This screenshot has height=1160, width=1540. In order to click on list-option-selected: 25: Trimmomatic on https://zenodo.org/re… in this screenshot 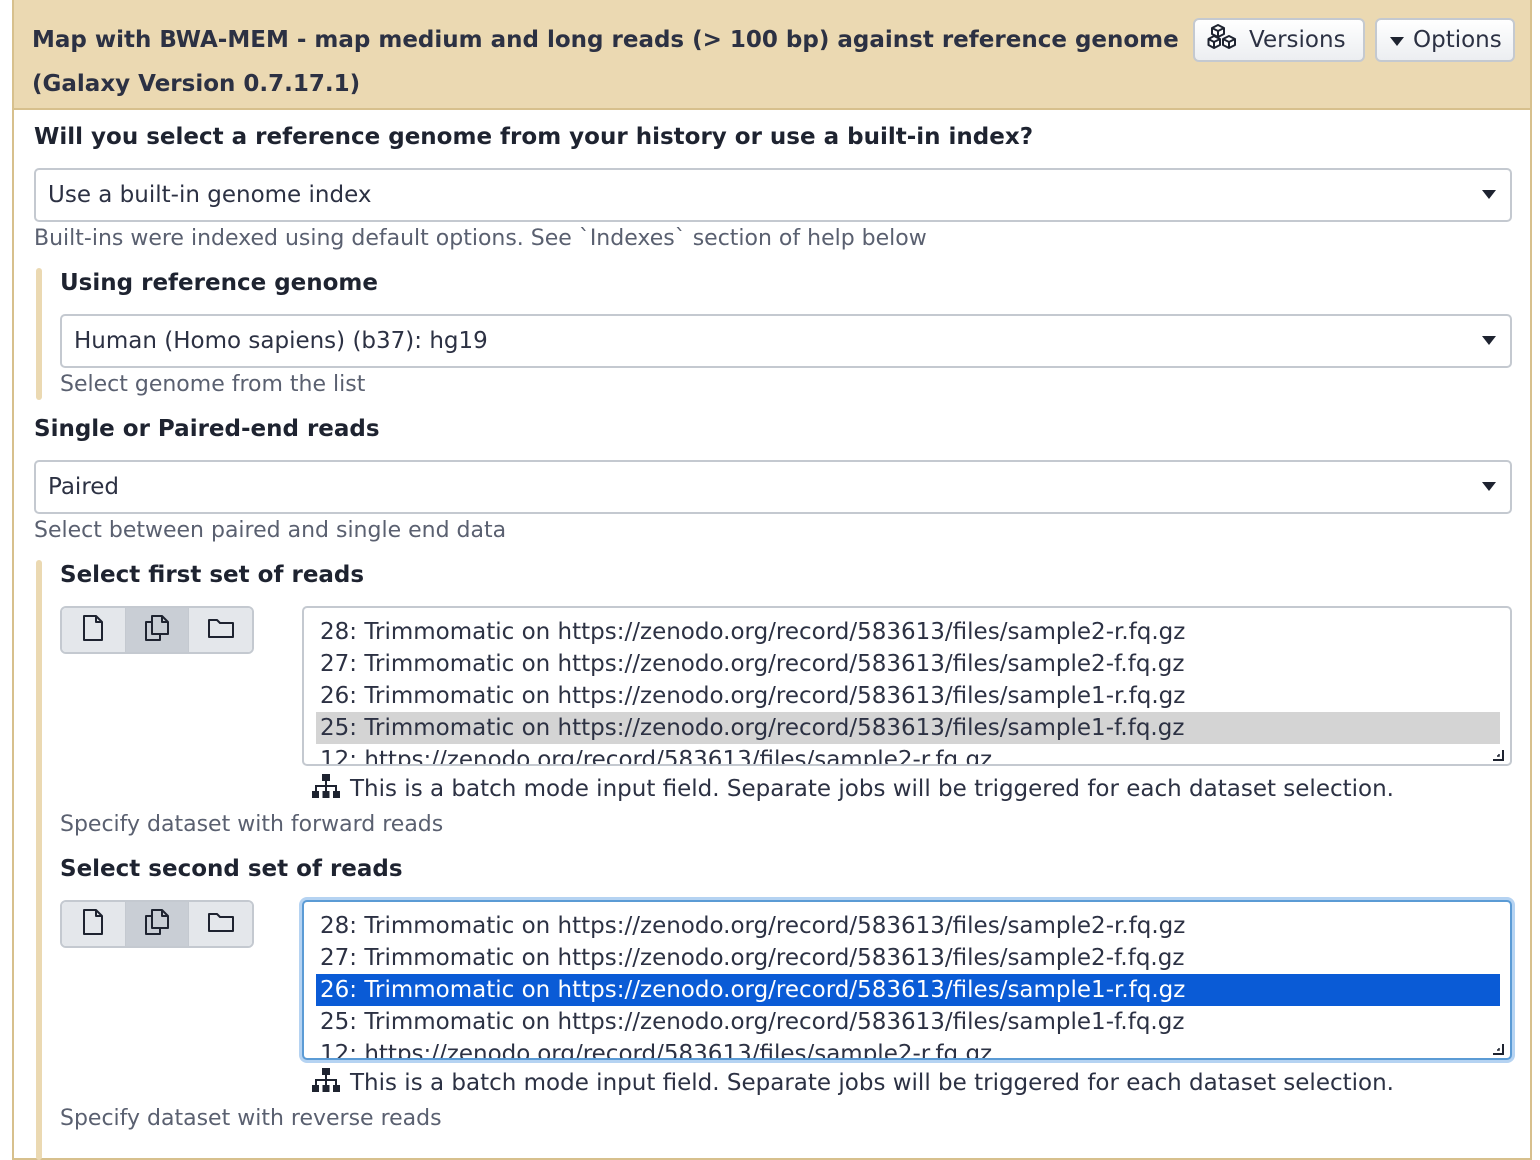, I will do `click(908, 728)`.